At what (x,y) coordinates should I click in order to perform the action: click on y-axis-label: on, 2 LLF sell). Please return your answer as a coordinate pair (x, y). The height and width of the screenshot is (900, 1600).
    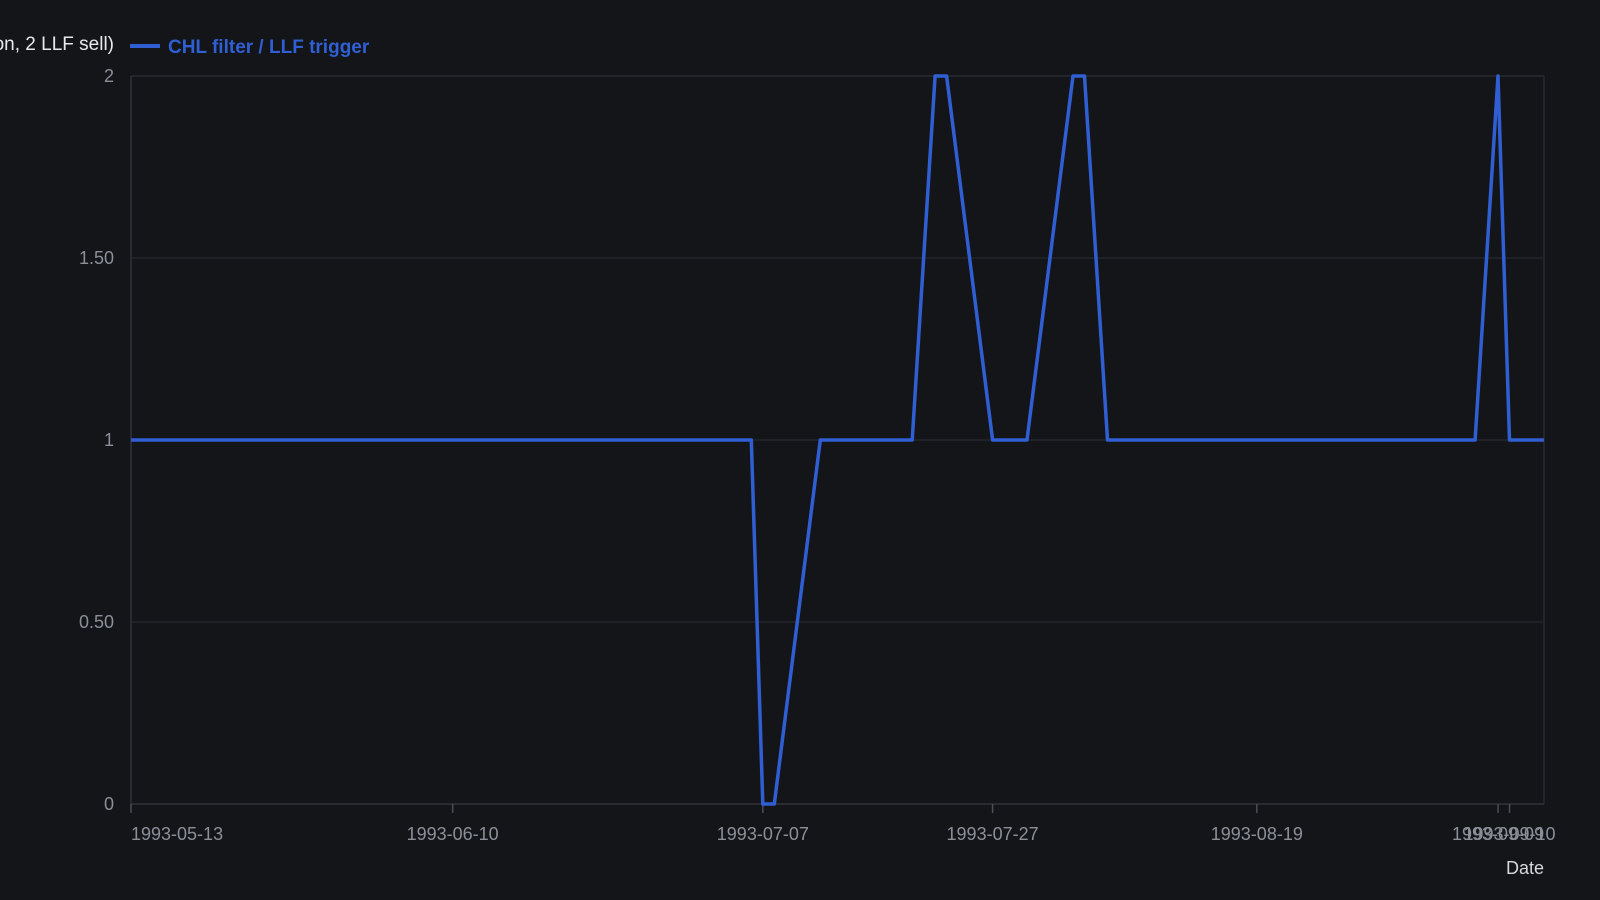
    Looking at the image, I should click on (57, 44).